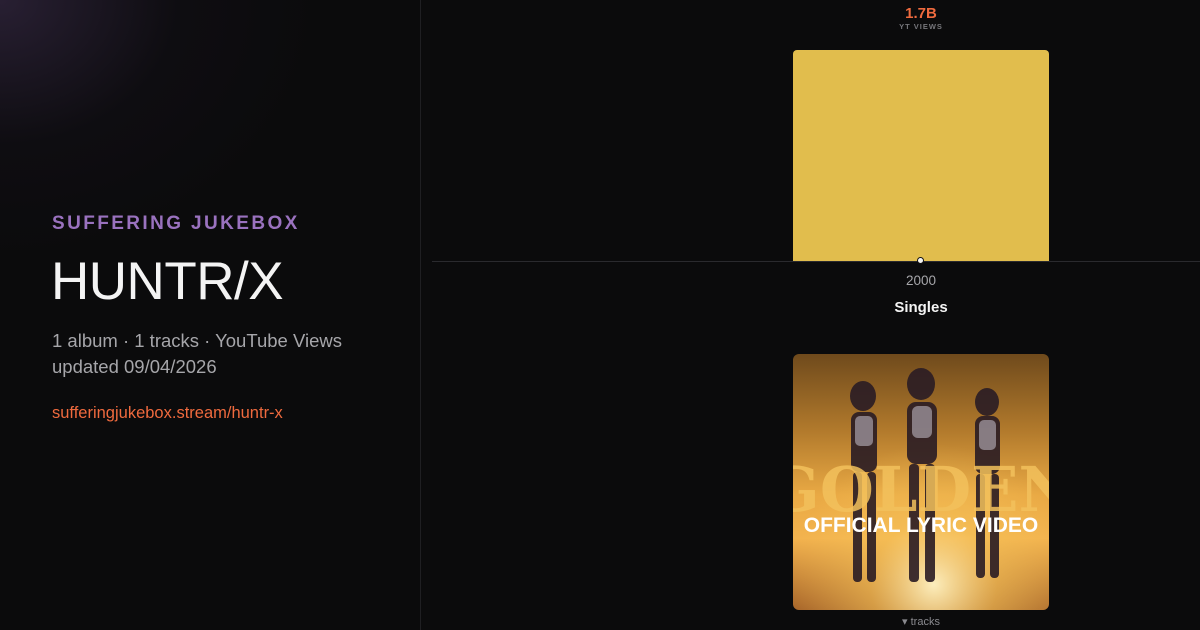 The image size is (1200, 630). I want to click on year-marker, so click(920, 260).